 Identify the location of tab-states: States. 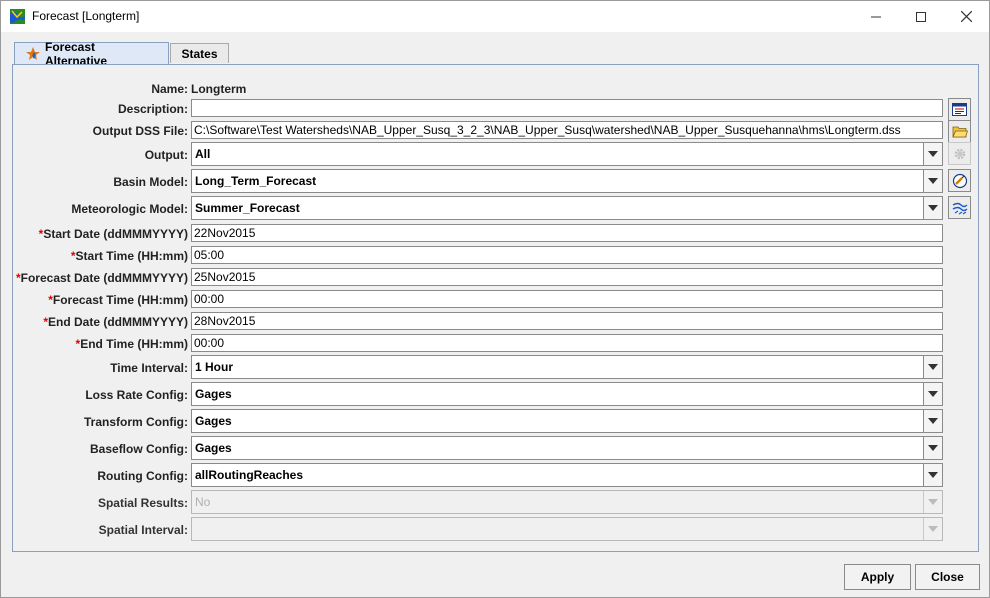
(199, 53).